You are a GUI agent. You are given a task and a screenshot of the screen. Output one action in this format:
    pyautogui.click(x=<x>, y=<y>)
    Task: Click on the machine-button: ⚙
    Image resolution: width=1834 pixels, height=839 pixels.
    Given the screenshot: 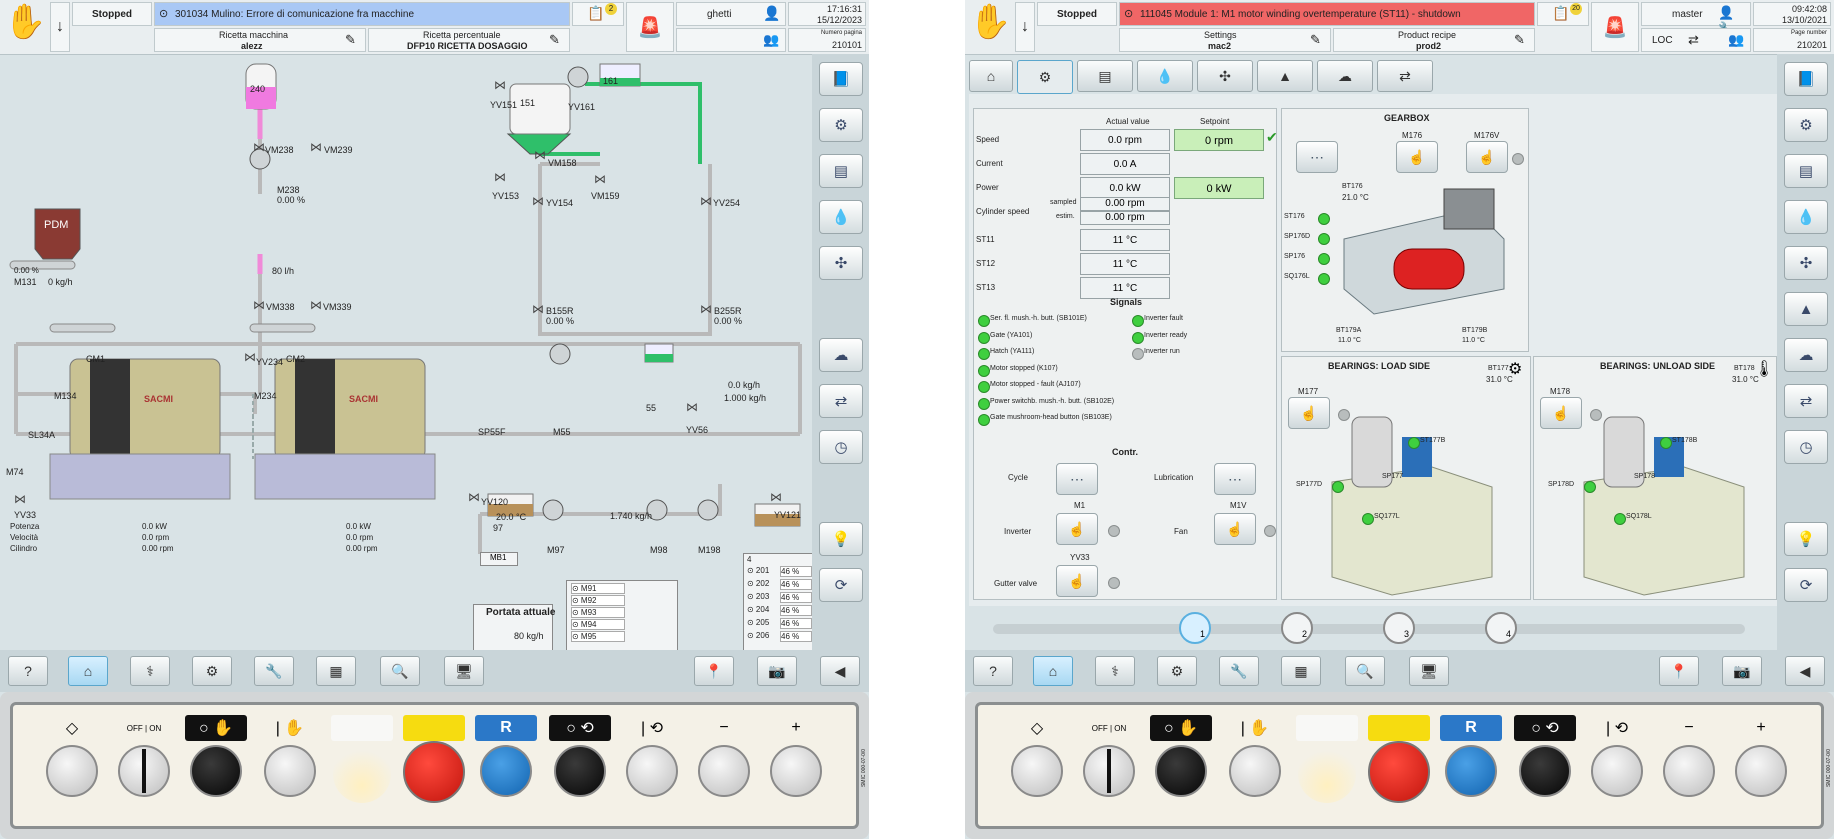 What is the action you would take?
    pyautogui.click(x=841, y=125)
    